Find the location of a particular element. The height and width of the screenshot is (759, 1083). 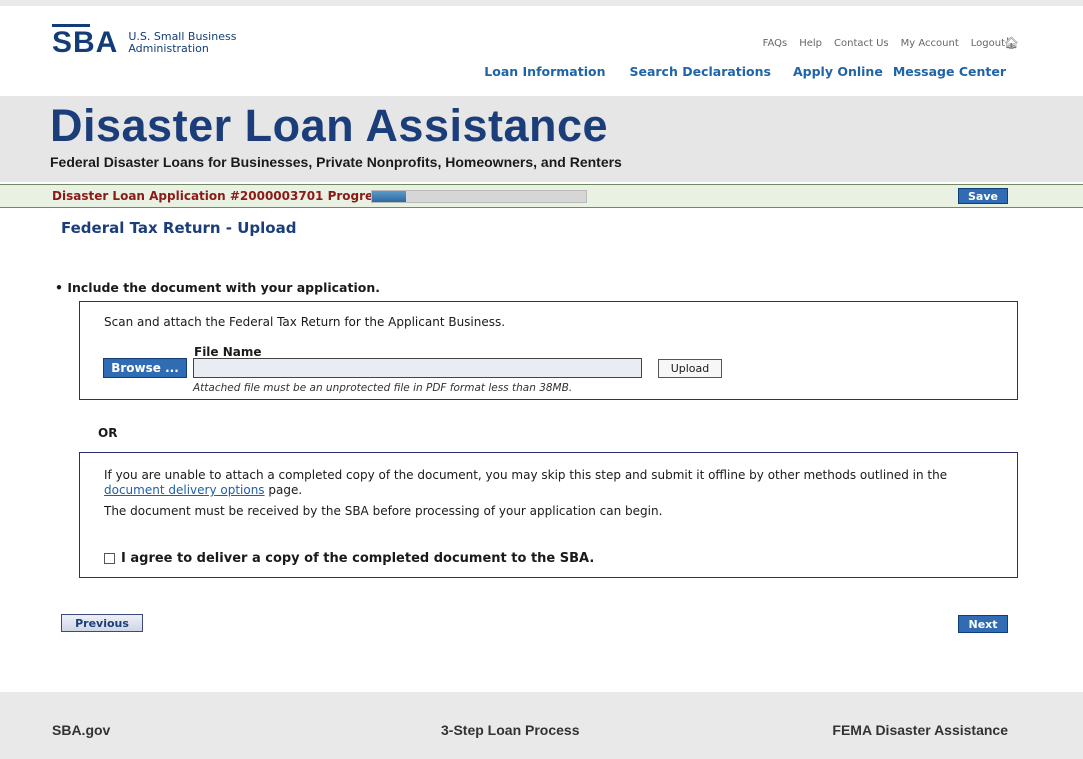

offline-text-b: page. is located at coordinates (283, 490).